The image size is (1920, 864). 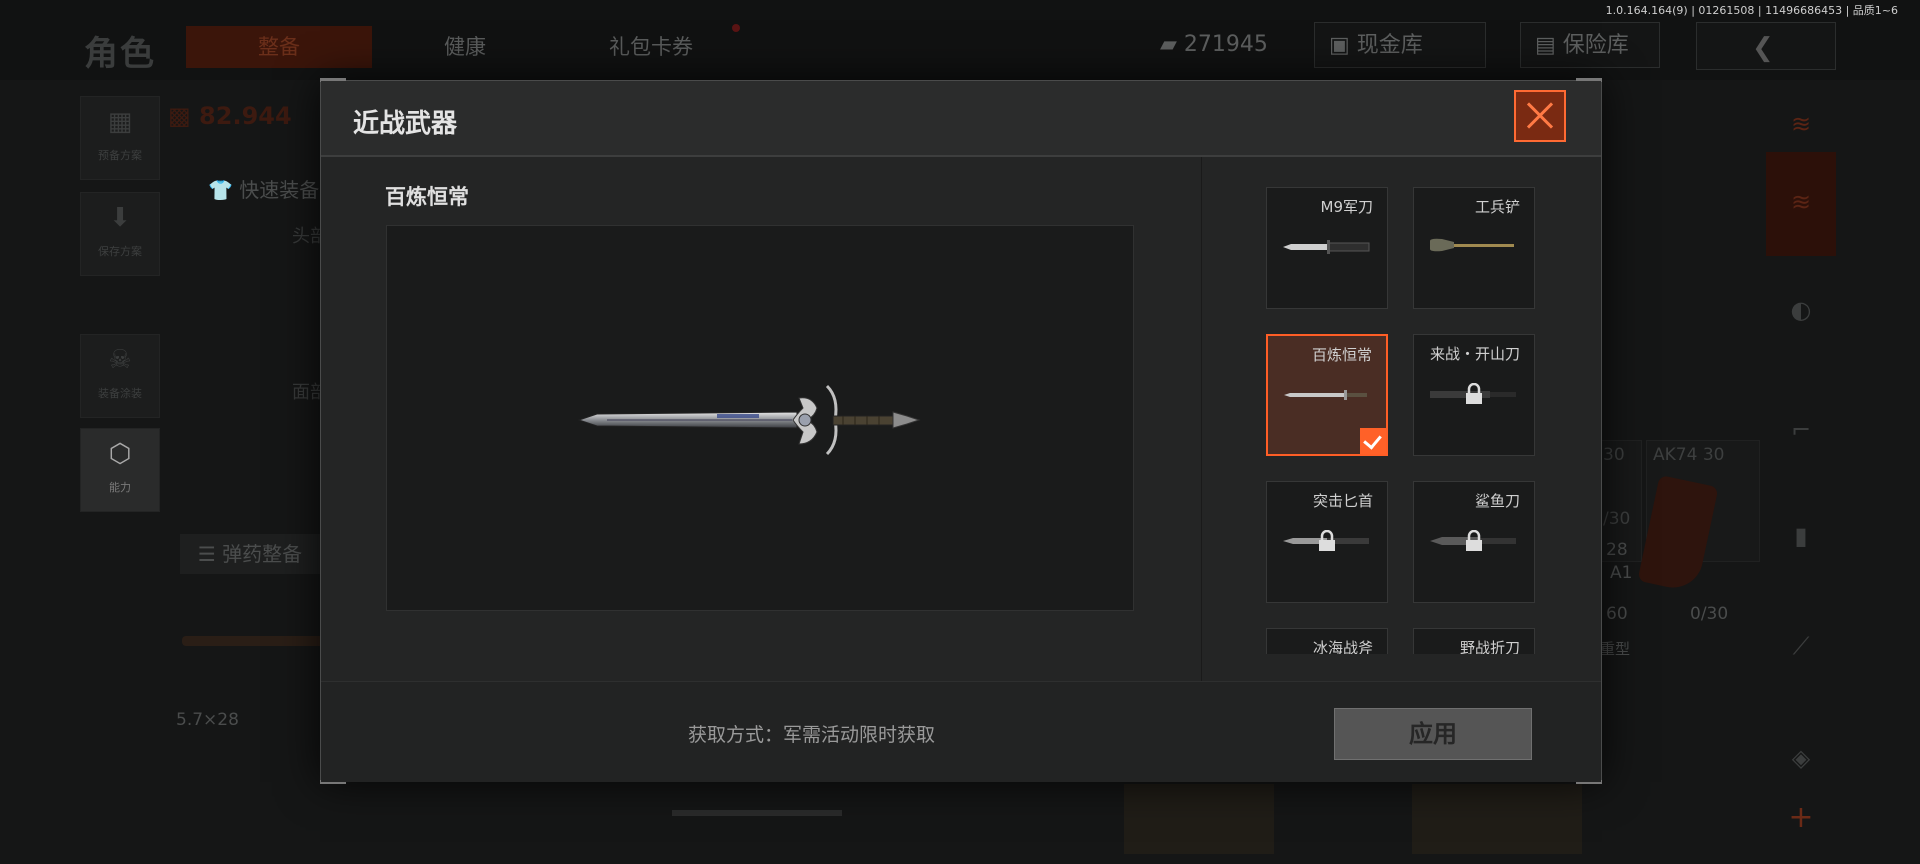 I want to click on sword-icon, so click(x=1325, y=395).